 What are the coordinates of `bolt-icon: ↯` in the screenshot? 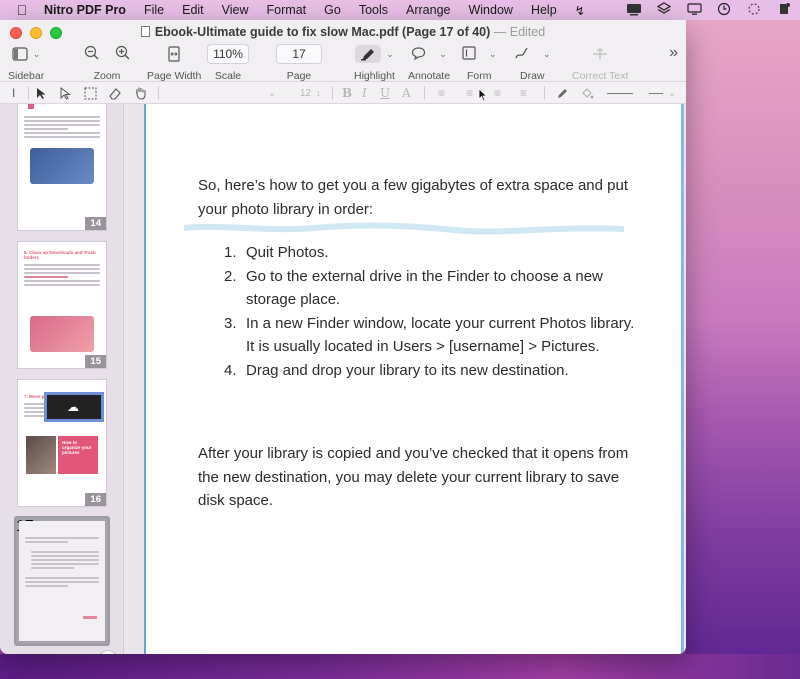 It's located at (580, 10).